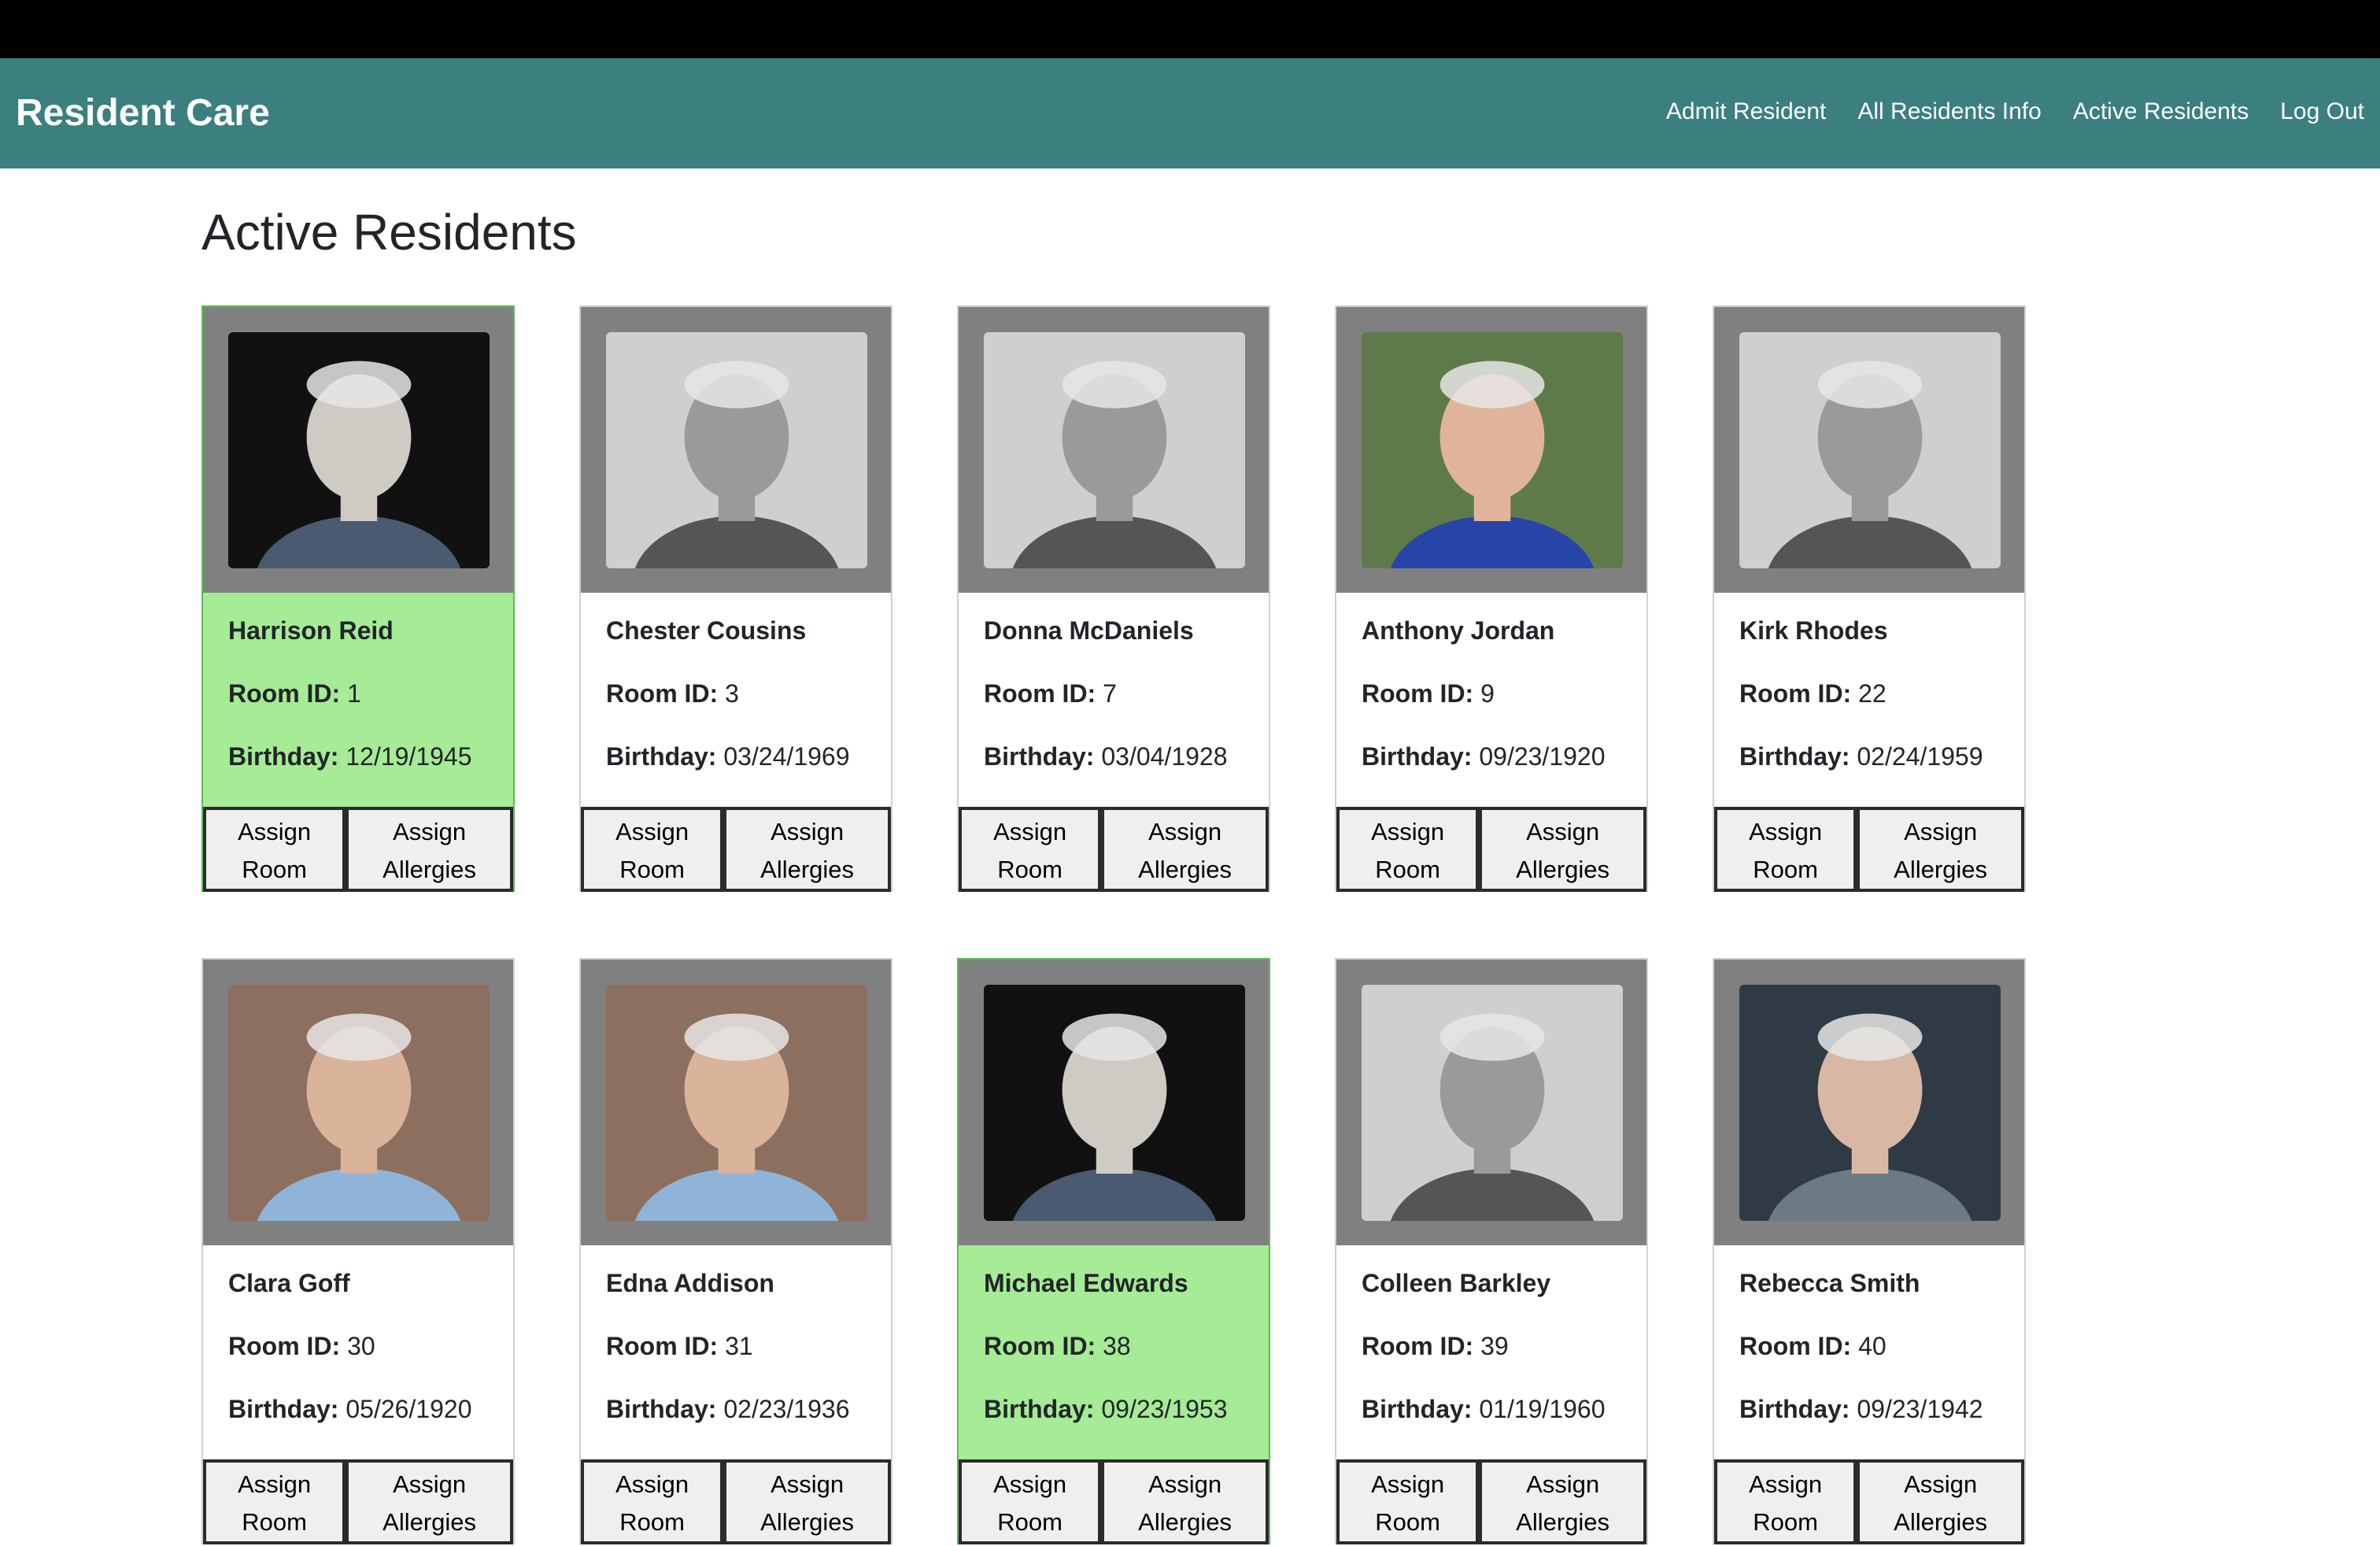 Image resolution: width=2380 pixels, height=1546 pixels. I want to click on resident-name: Colleen Barkley, so click(1456, 1283).